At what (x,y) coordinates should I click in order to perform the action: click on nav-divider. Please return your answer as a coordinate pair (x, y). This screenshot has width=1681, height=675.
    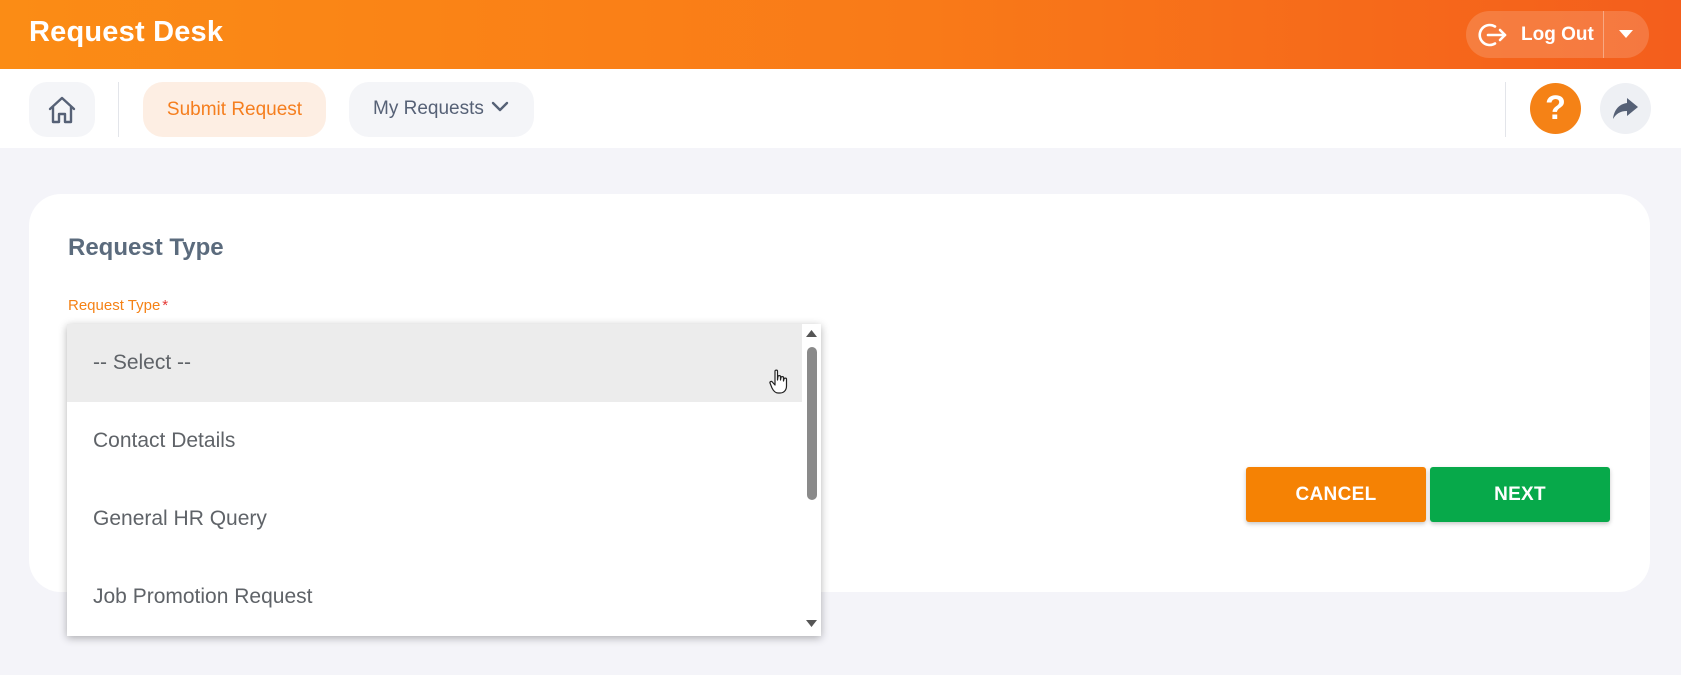
    Looking at the image, I should click on (118, 109).